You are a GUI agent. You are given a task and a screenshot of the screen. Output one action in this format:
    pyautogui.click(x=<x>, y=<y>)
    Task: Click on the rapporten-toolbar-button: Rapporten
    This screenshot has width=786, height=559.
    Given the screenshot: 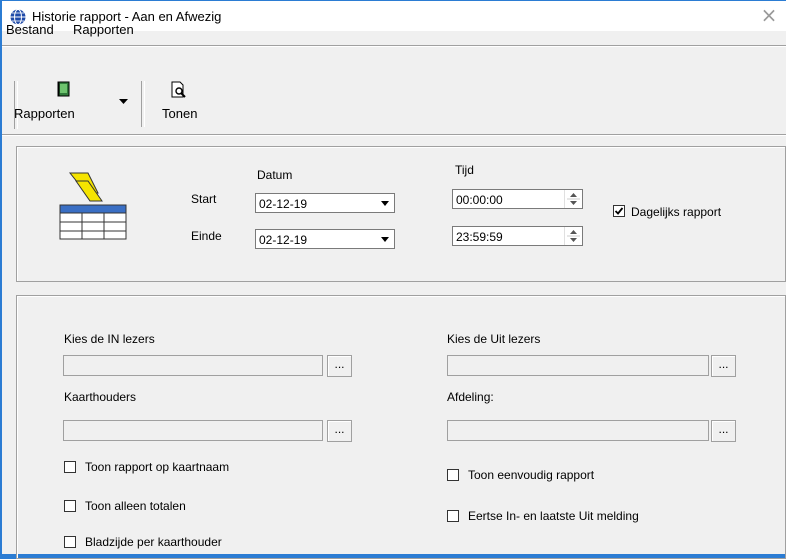 What is the action you would take?
    pyautogui.click(x=73, y=104)
    